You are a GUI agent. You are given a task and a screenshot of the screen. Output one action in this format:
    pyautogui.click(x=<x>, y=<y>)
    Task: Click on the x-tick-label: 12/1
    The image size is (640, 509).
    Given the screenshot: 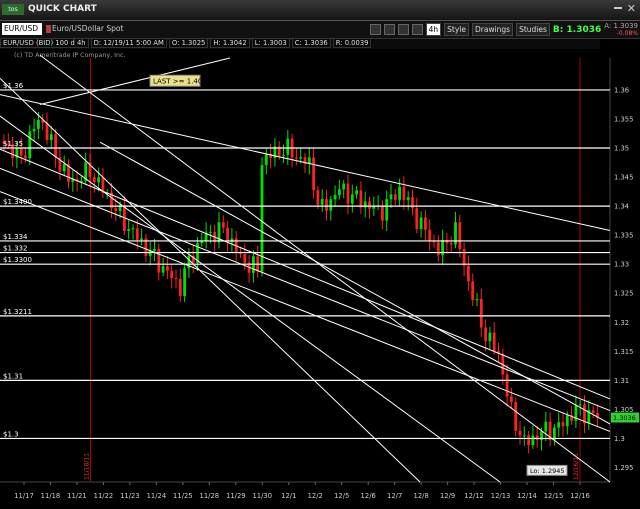 What is the action you would take?
    pyautogui.click(x=288, y=496)
    